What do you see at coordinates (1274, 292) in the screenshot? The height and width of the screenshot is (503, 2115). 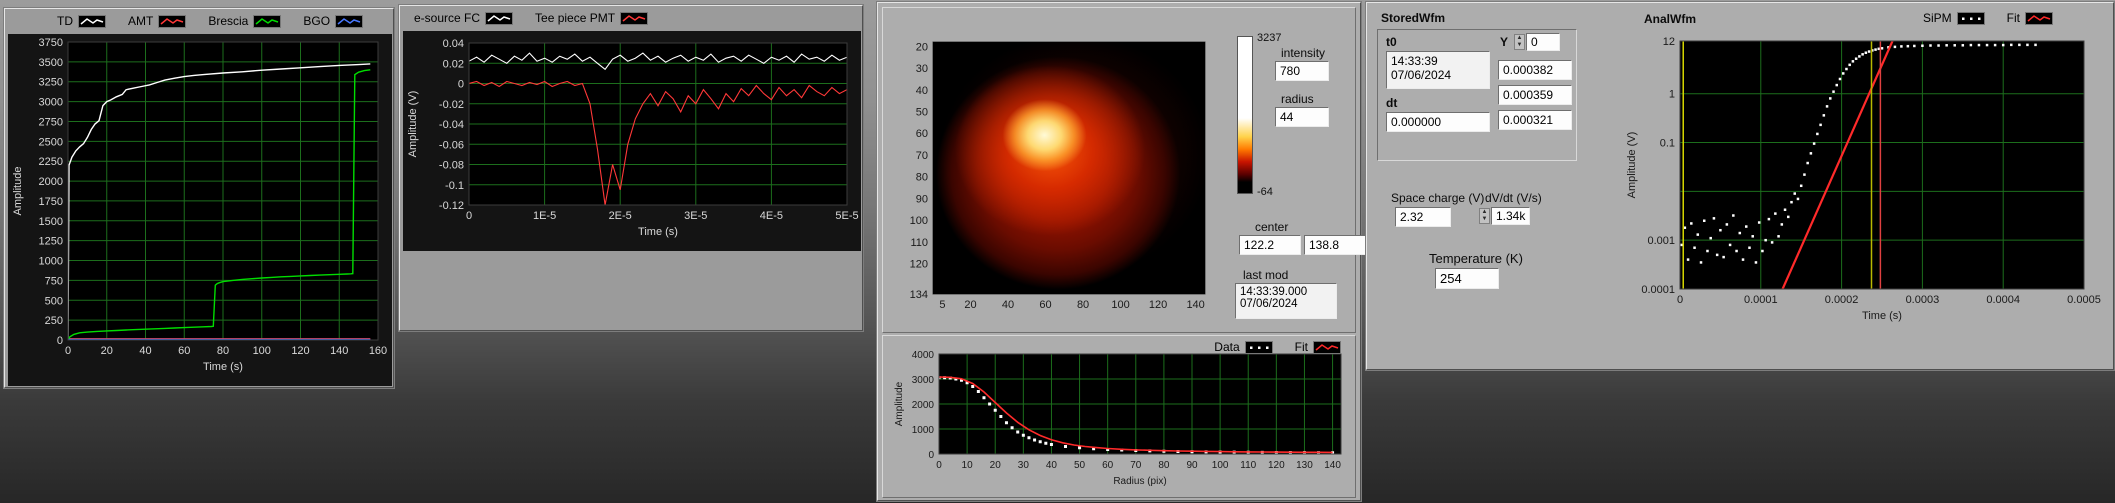 I see `lastmod-time: 14:33:39.000` at bounding box center [1274, 292].